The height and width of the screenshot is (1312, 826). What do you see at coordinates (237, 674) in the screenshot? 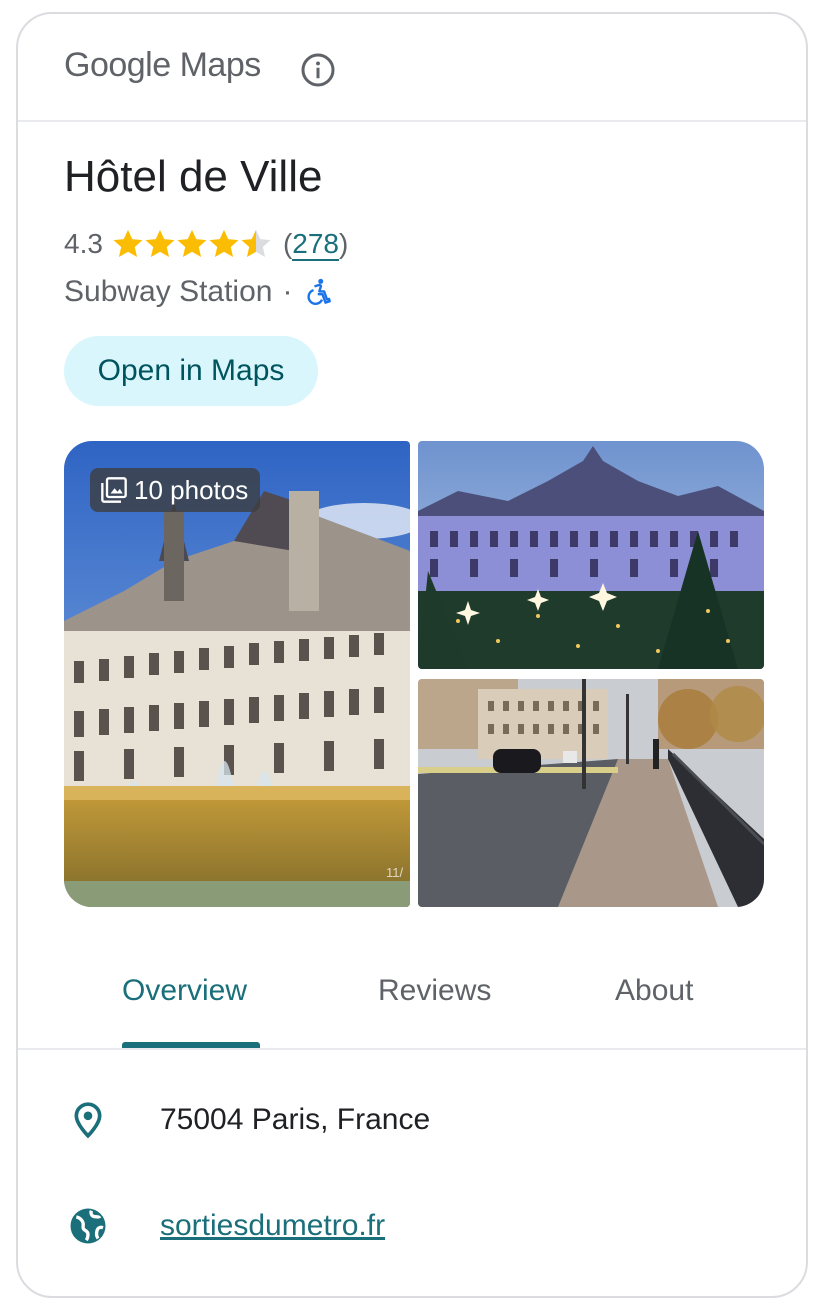
I see `photo-main: 11/ 10 photos` at bounding box center [237, 674].